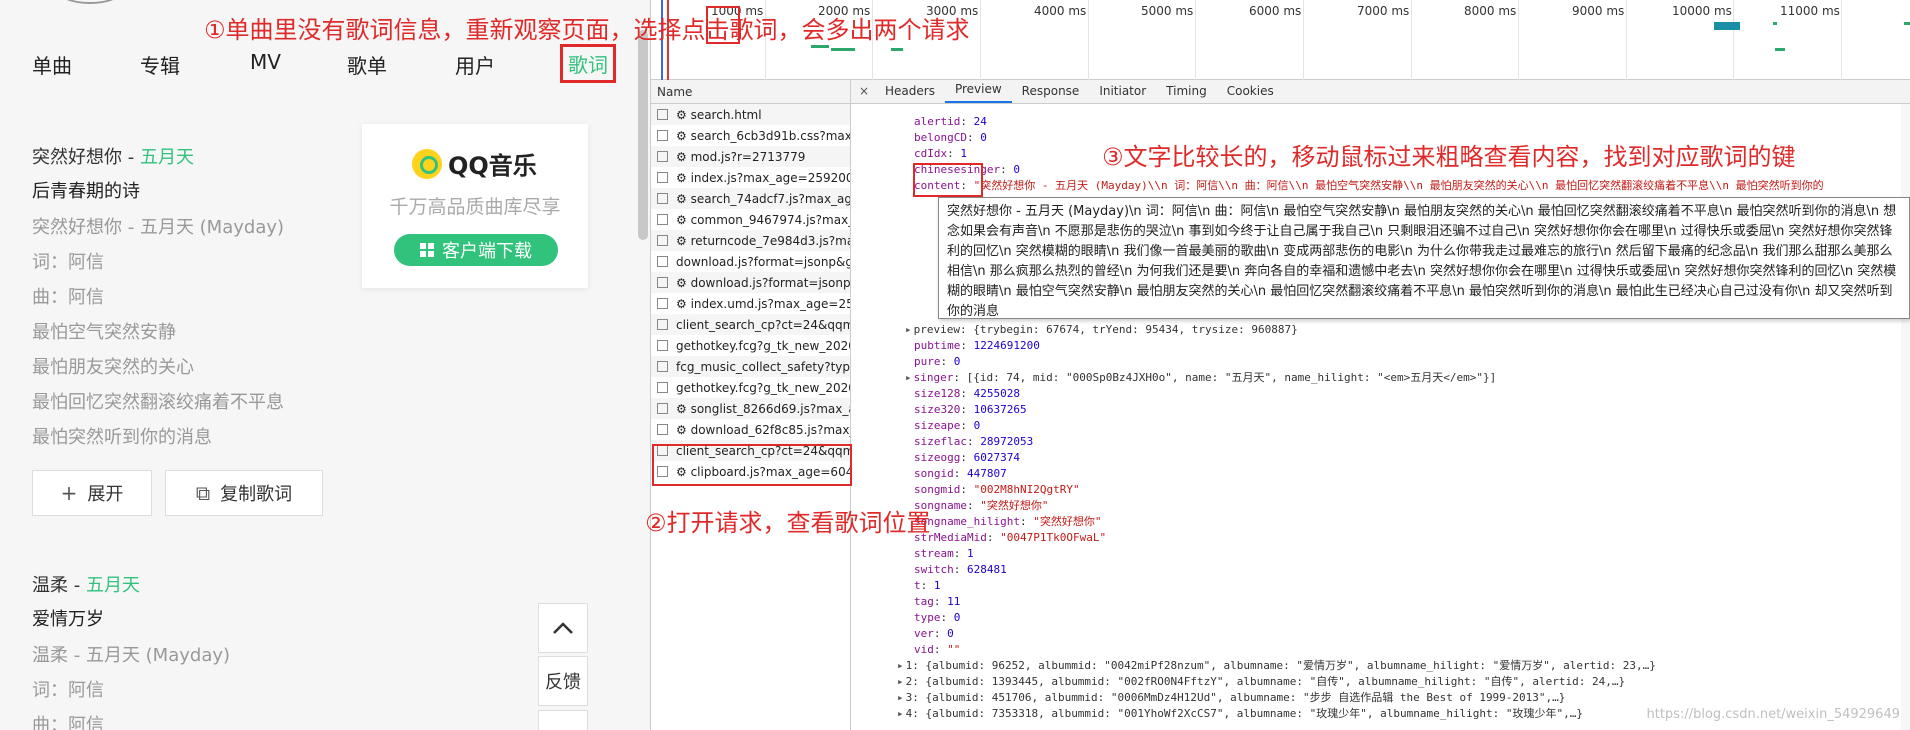 Image resolution: width=1910 pixels, height=730 pixels. I want to click on copy-lyrics-button: ⧉ 复制歌词, so click(244, 493).